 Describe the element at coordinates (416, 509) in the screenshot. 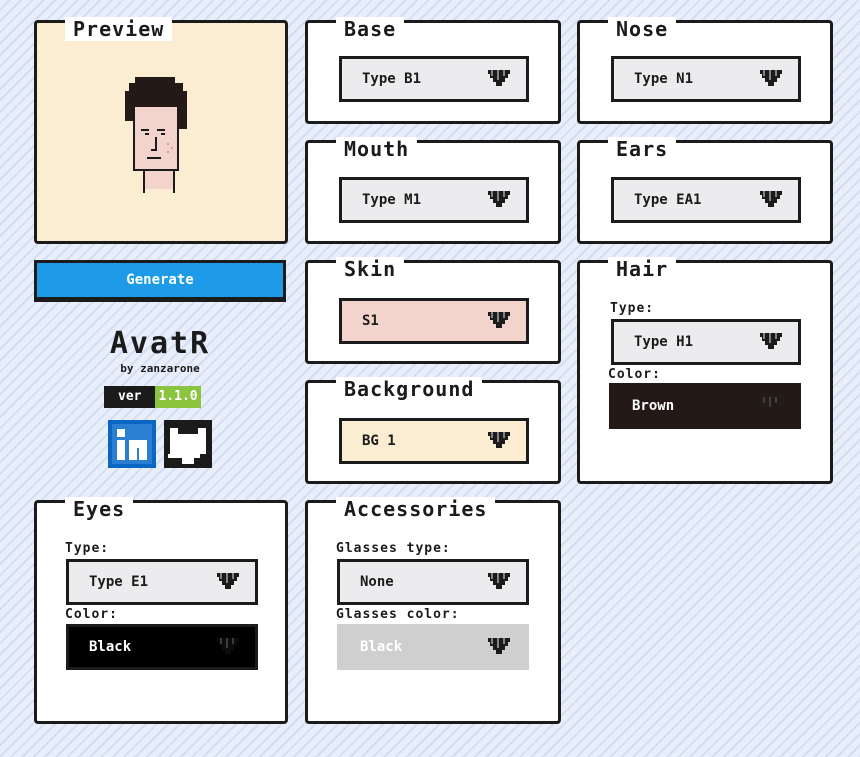

I see `accessories-title: Accessories` at that location.